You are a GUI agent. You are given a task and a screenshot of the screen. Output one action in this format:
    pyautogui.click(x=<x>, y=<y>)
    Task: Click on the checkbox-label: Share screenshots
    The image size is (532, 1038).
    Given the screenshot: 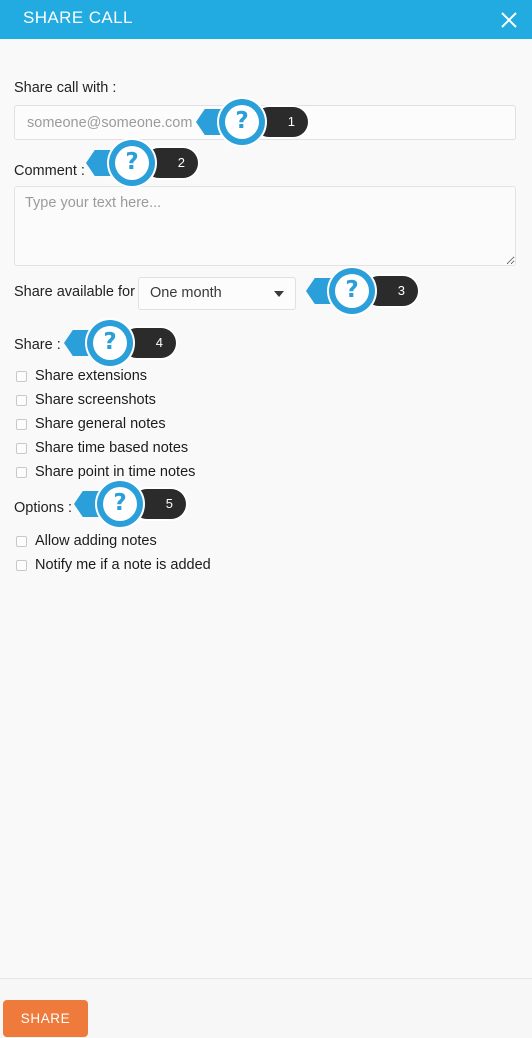 What is the action you would take?
    pyautogui.click(x=95, y=400)
    